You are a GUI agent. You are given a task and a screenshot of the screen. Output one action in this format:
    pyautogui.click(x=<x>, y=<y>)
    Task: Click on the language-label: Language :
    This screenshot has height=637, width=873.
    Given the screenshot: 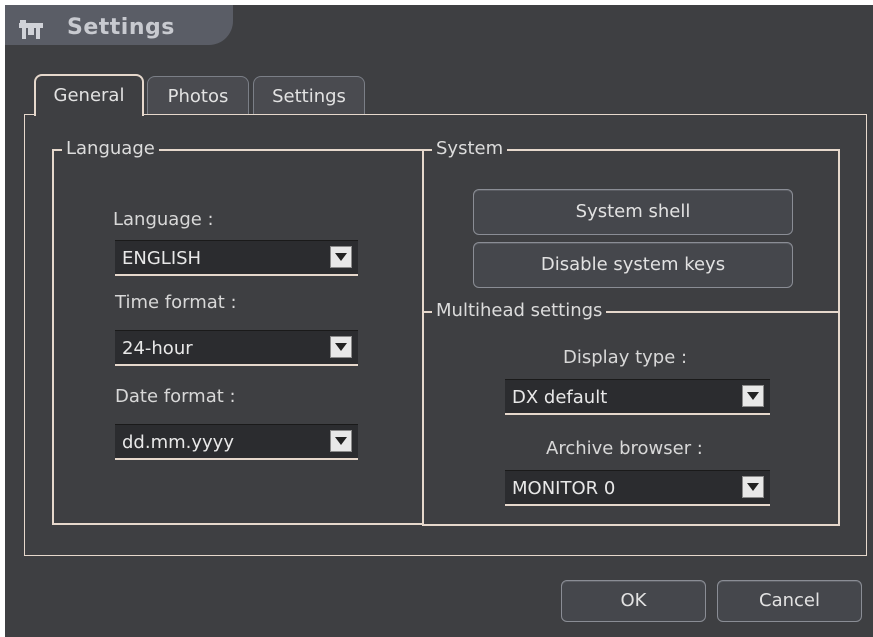 What is the action you would take?
    pyautogui.click(x=163, y=219)
    